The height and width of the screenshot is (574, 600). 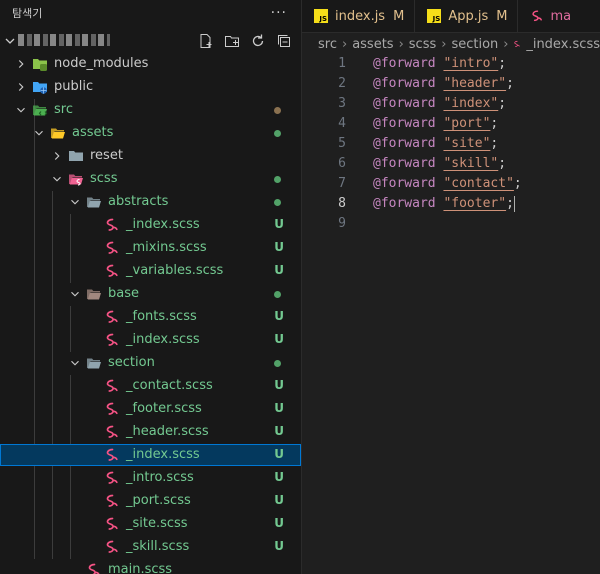 What do you see at coordinates (150, 294) in the screenshot?
I see `folder-row-base: base` at bounding box center [150, 294].